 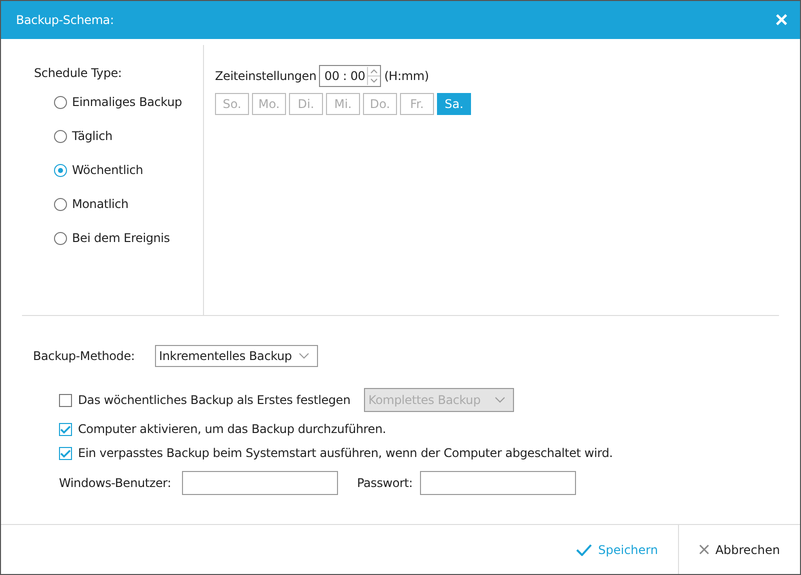 What do you see at coordinates (232, 104) in the screenshot?
I see `day-toggle: So.` at bounding box center [232, 104].